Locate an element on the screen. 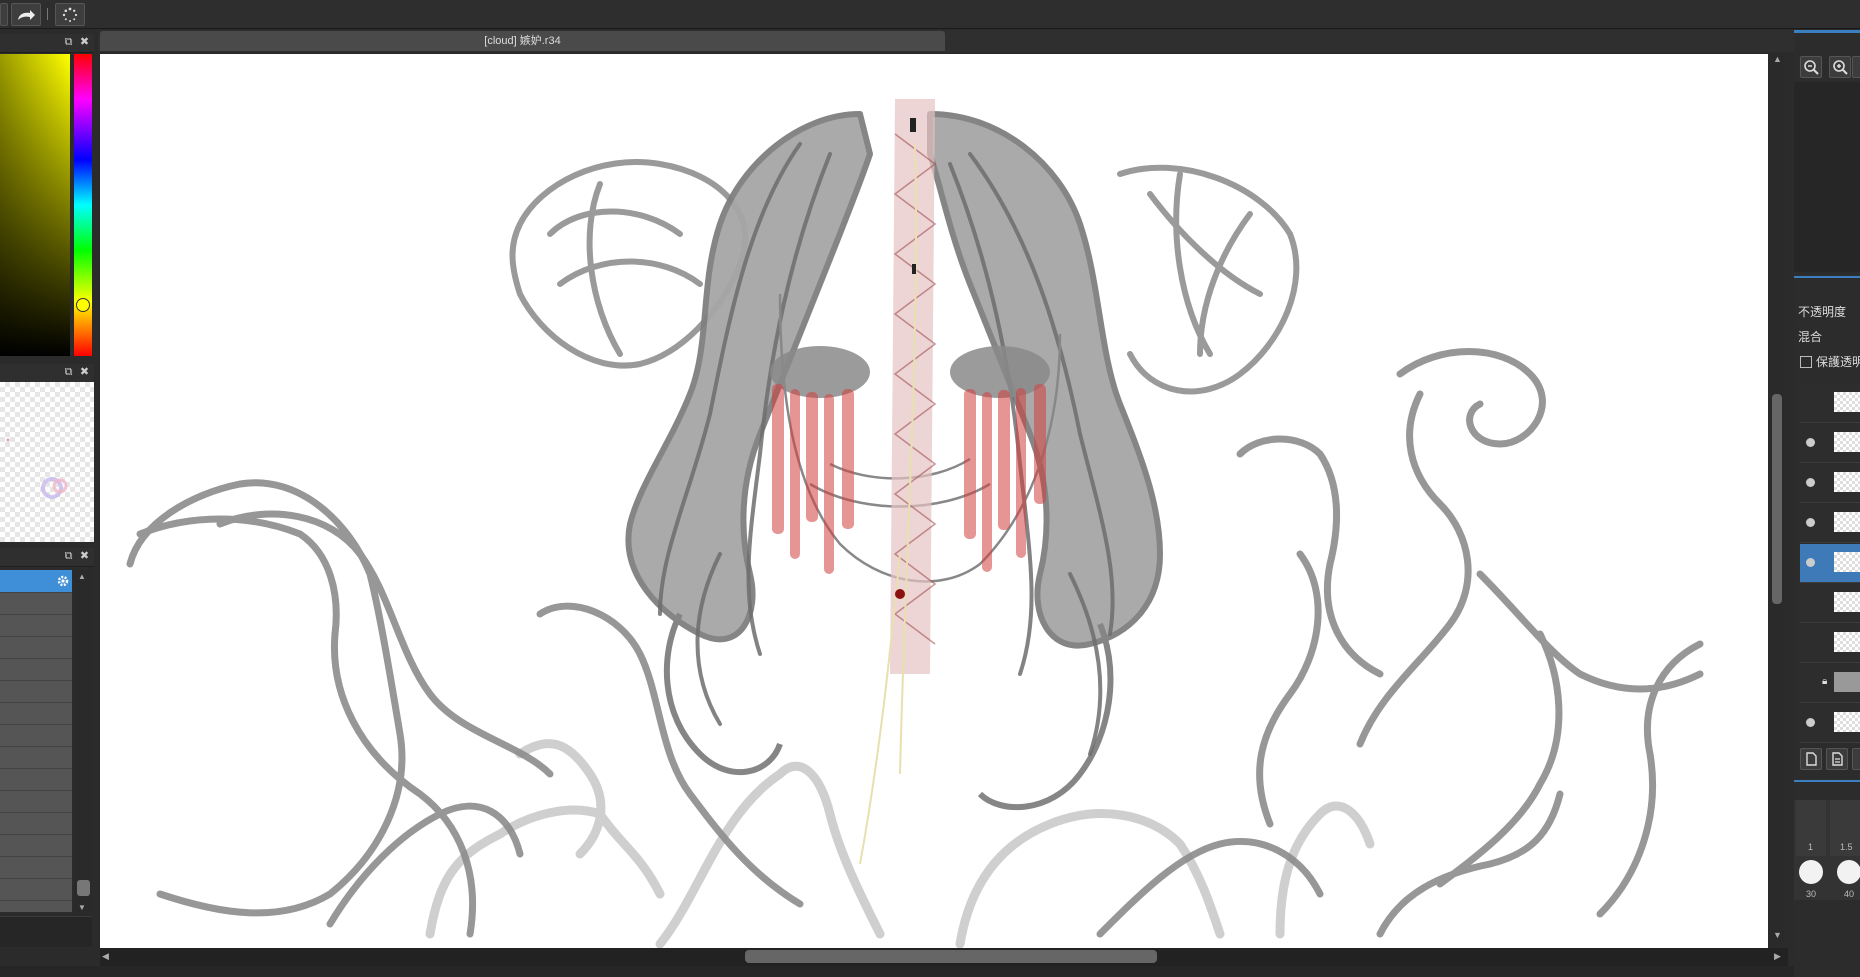 This screenshot has width=1860, height=977. color-panel-header: ⧉ ✖ is located at coordinates (47, 43).